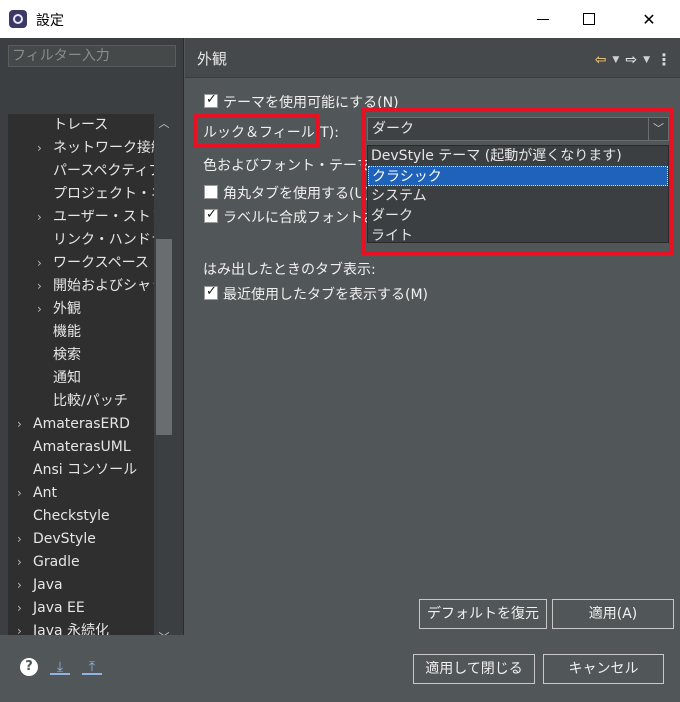 Image resolution: width=680 pixels, height=702 pixels. I want to click on apply-and-close-button: 適用して閉じる, so click(474, 669).